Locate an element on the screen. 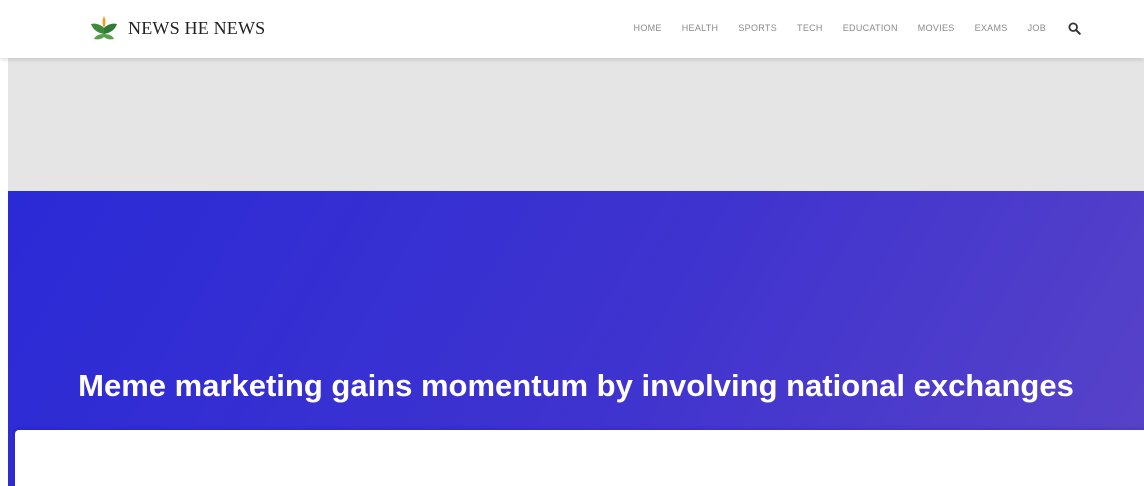 The image size is (1144, 486). nav-item-sports: SPORTS is located at coordinates (757, 28).